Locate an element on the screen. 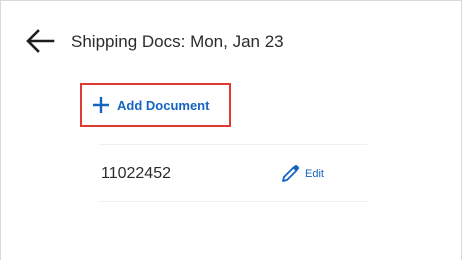 The height and width of the screenshot is (261, 462). pencil-icon is located at coordinates (290, 174).